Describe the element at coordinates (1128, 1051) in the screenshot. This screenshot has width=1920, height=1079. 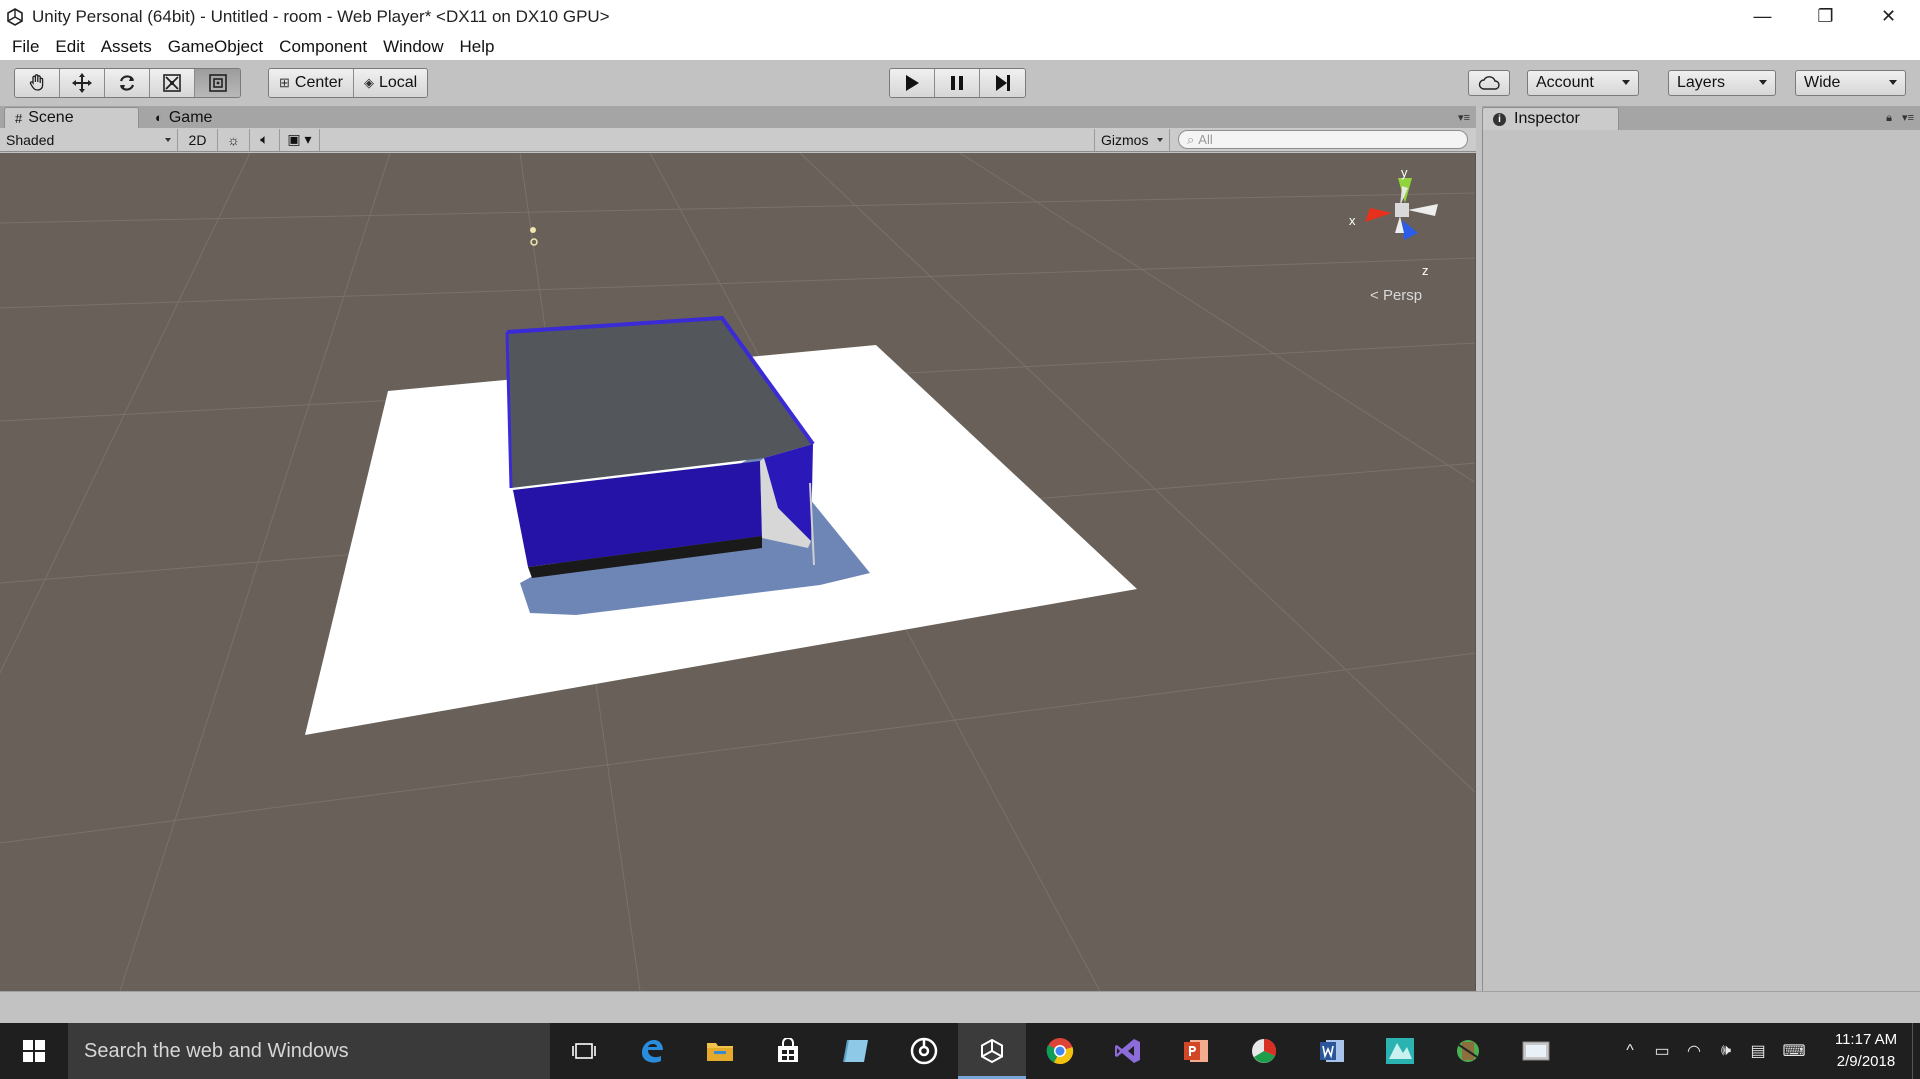
I see `visual-studio-icon` at that location.